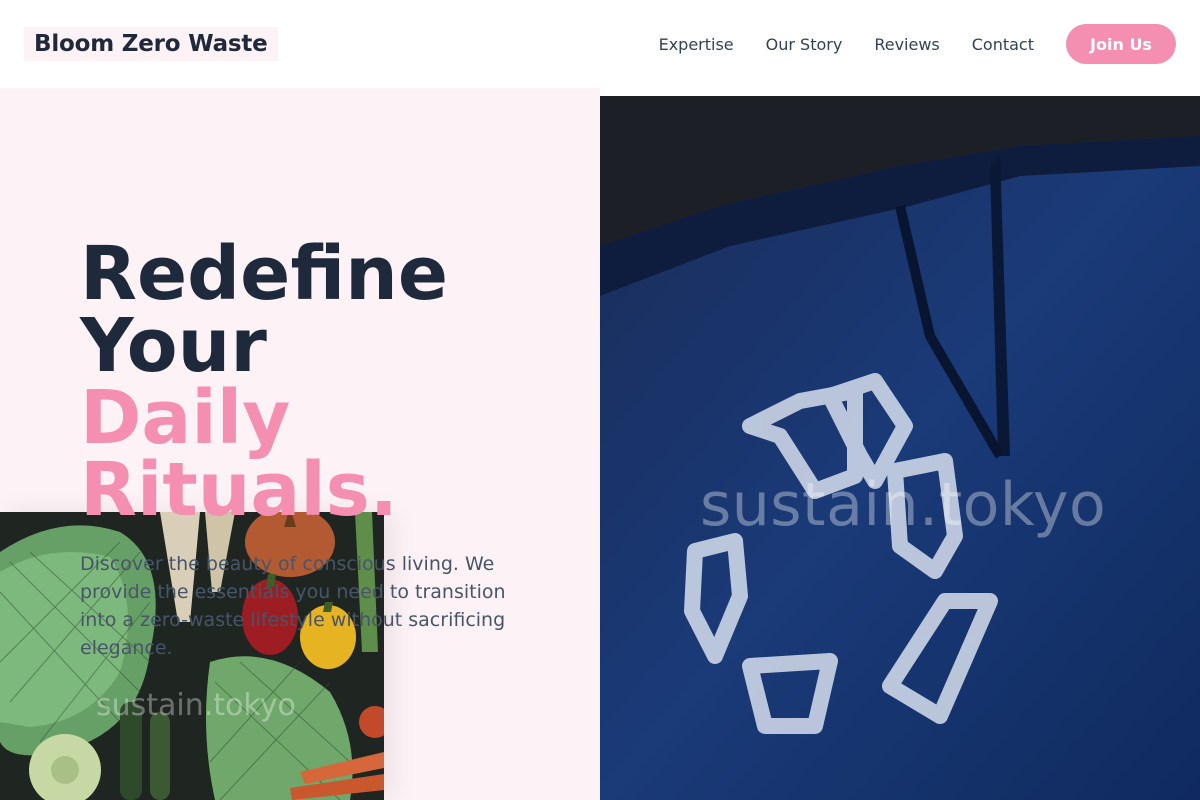 This screenshot has height=800, width=1200. I want to click on hero-title-accent-line-2: Rituals., so click(239, 490).